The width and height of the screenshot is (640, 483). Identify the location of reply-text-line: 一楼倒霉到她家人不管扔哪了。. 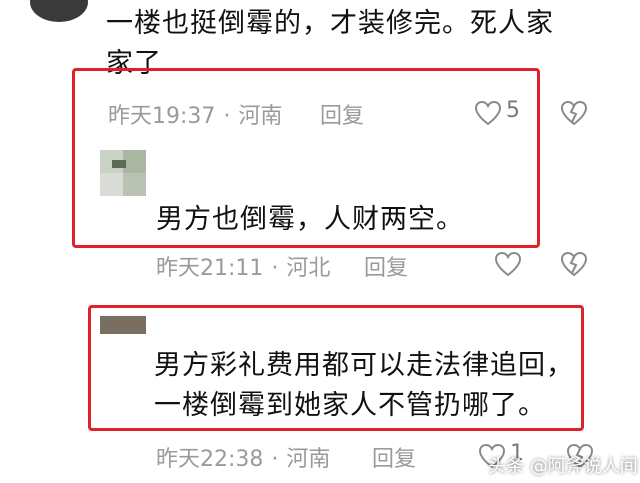
(350, 405).